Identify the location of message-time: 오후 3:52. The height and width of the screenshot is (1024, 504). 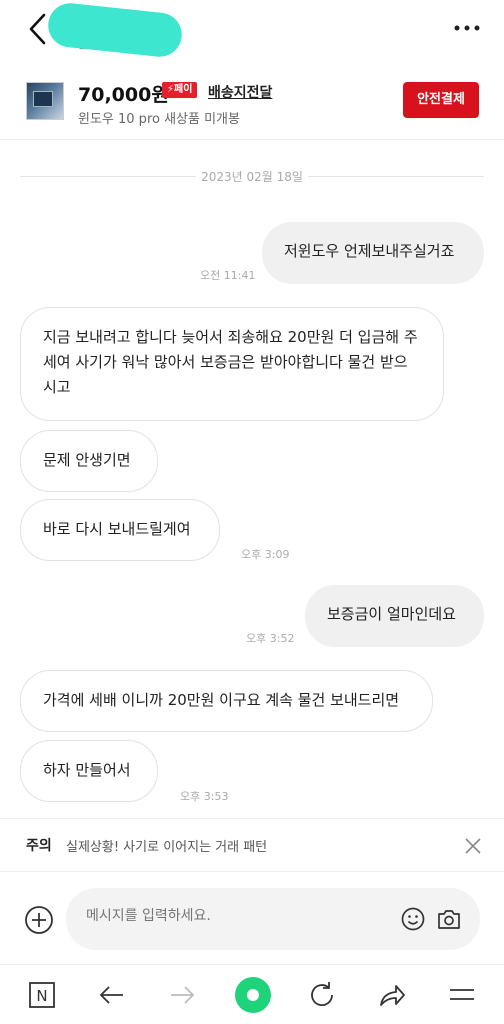
(270, 638).